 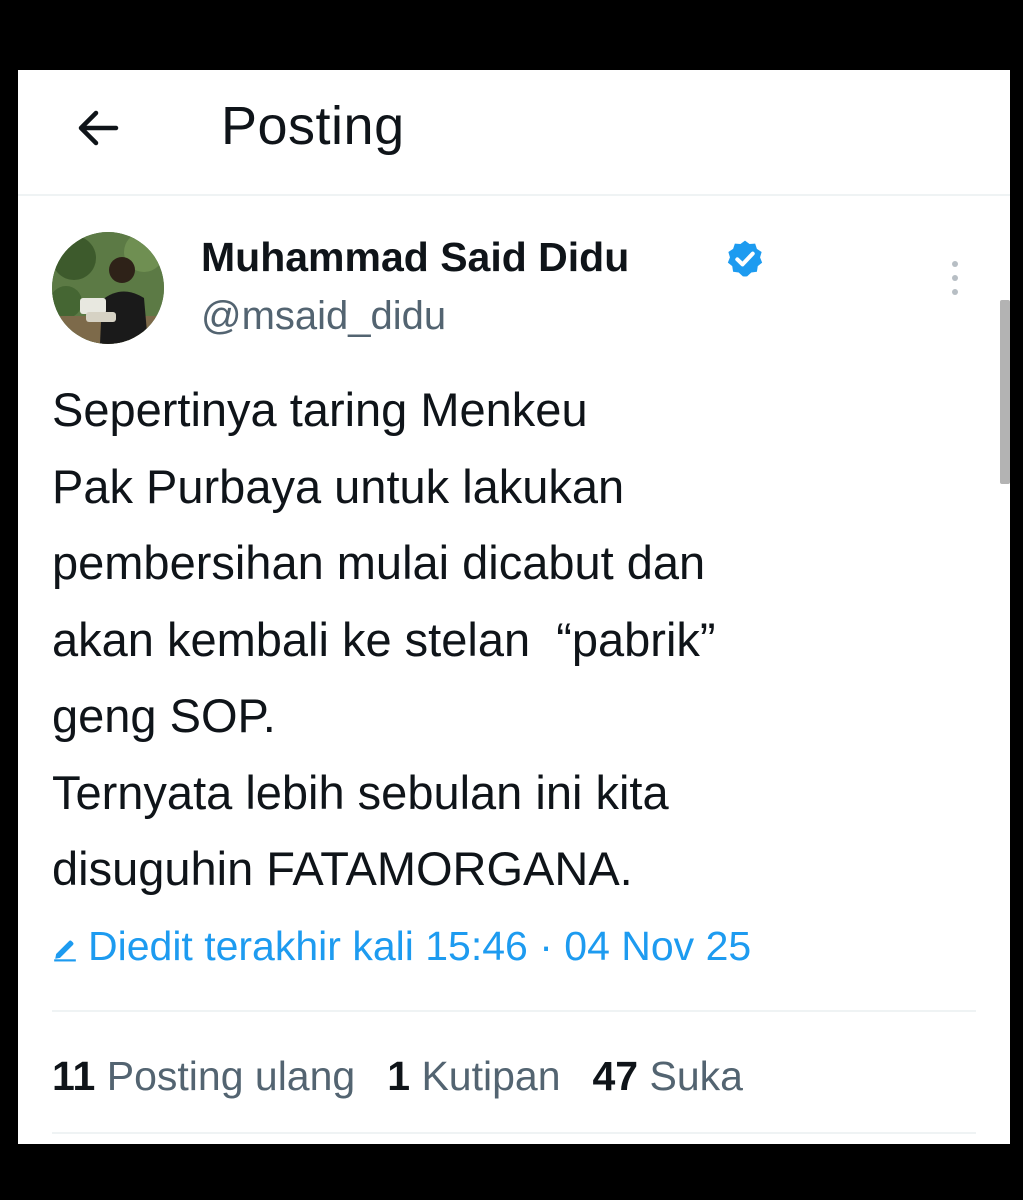 What do you see at coordinates (745, 258) in the screenshot?
I see `verified-badge-icon` at bounding box center [745, 258].